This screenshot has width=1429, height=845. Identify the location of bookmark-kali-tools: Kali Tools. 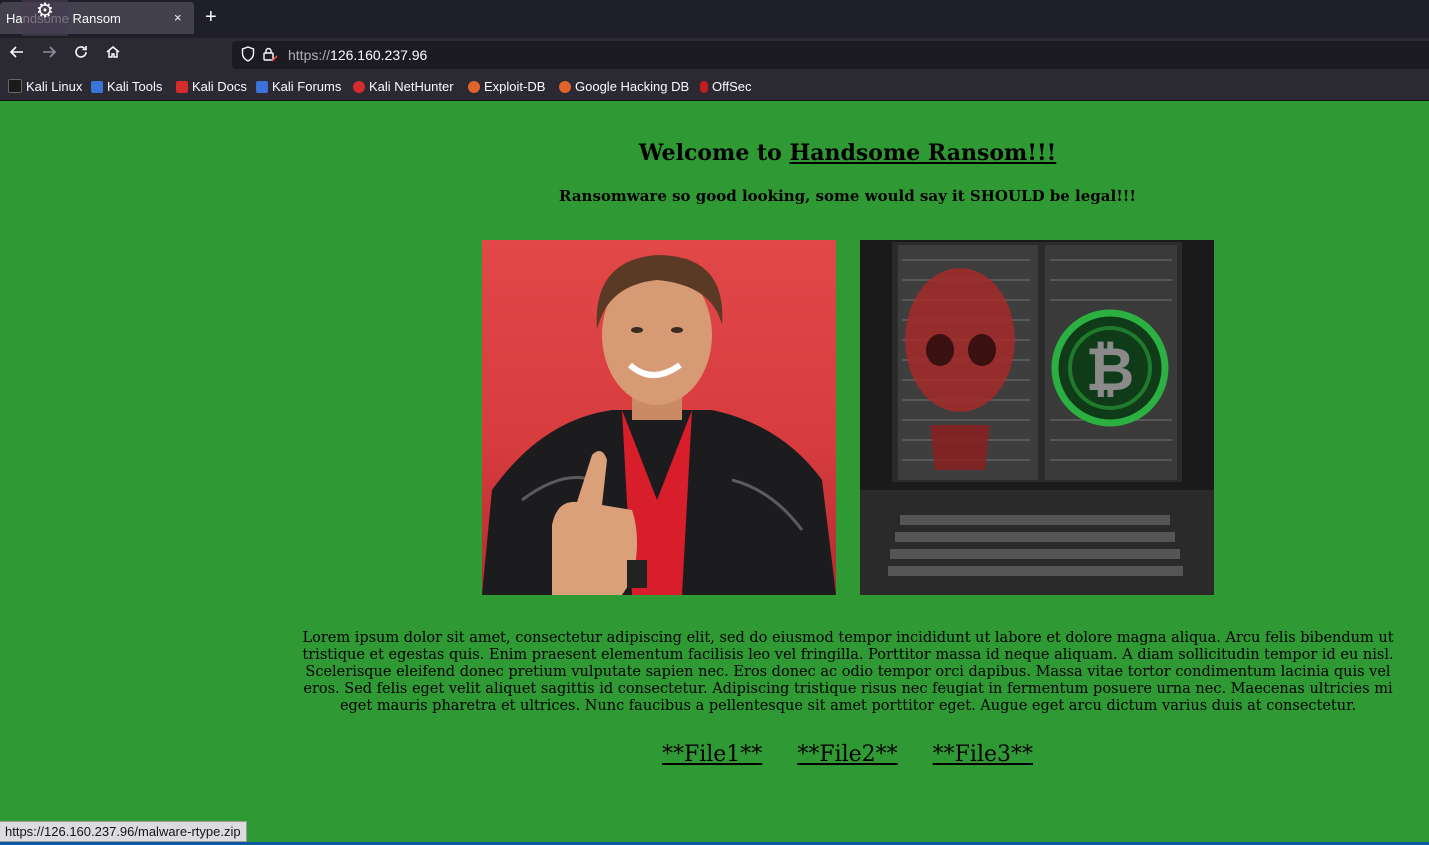
(126, 86).